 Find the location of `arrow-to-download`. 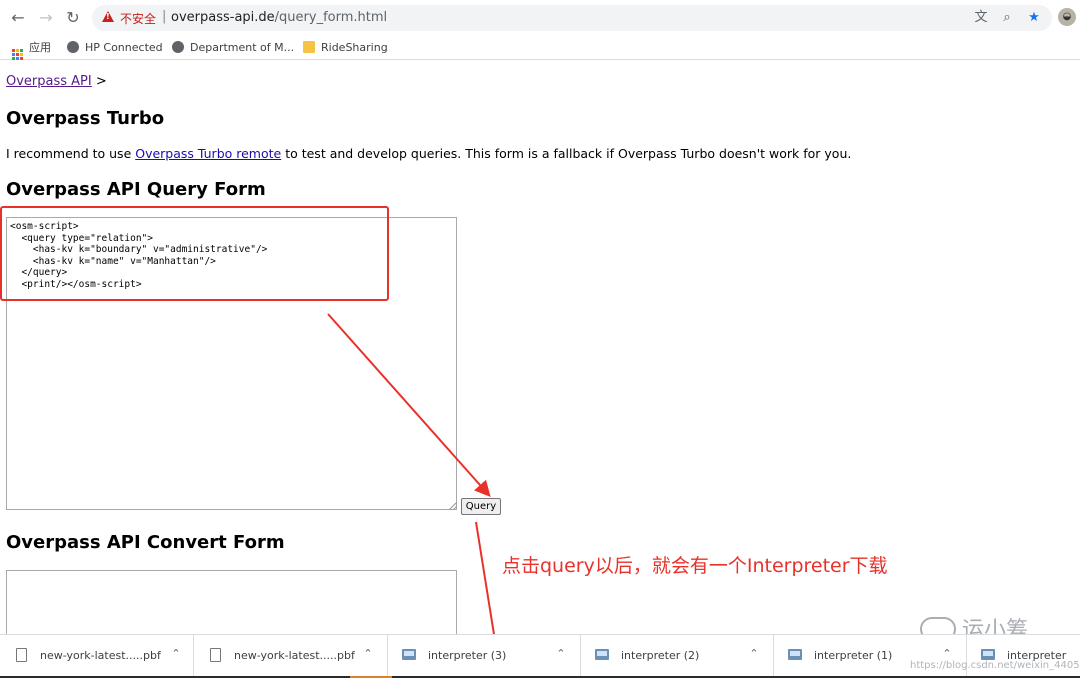

arrow-to-download is located at coordinates (489, 586).